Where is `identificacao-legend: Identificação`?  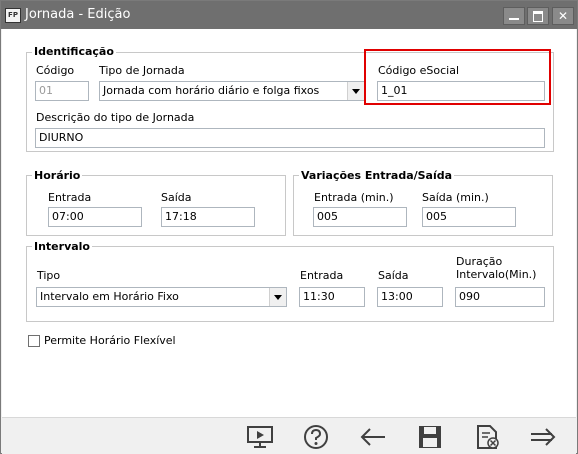
identificacao-legend: Identificação is located at coordinates (74, 51).